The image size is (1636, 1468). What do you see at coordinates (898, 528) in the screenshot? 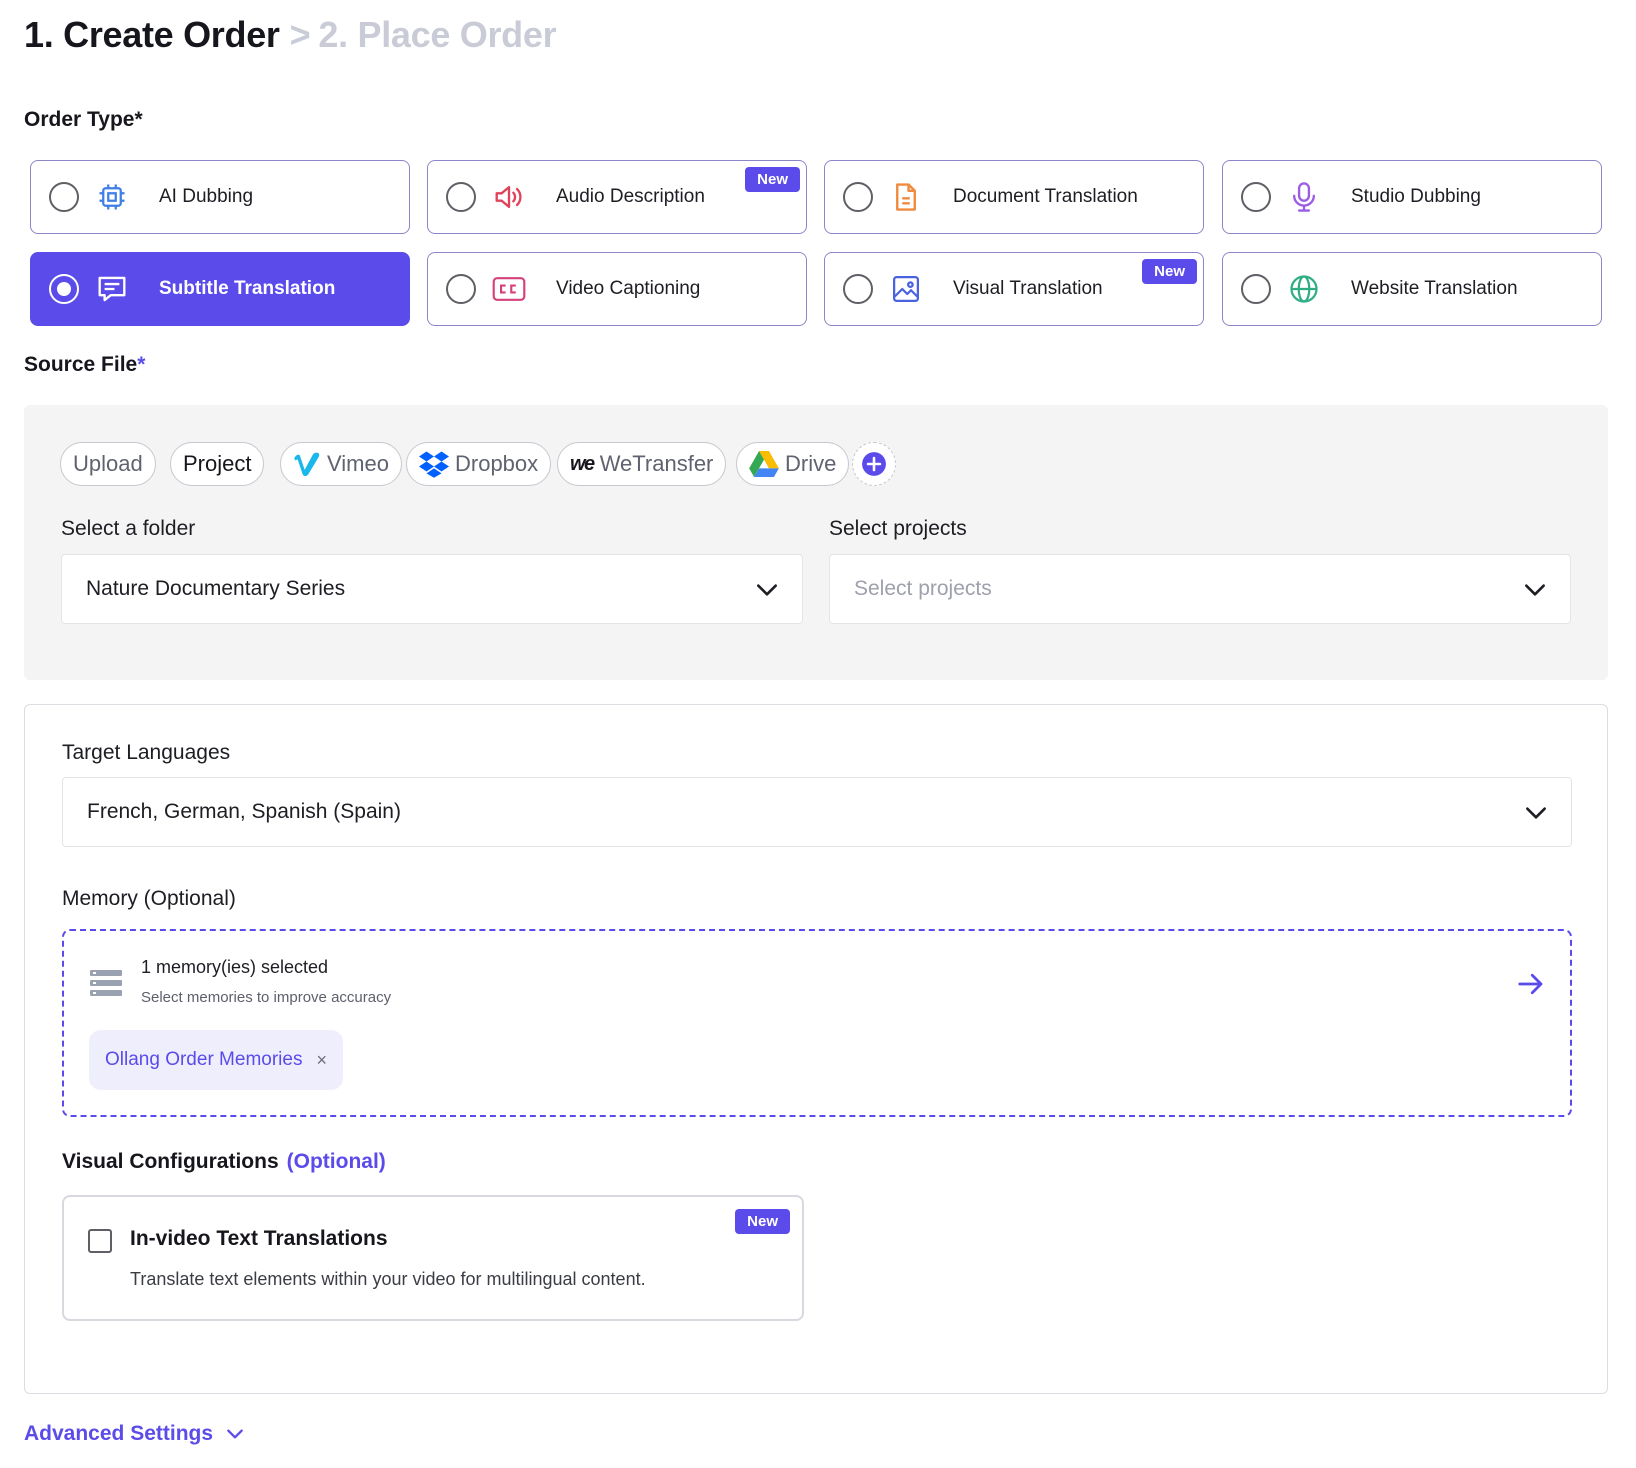
I see `projects-label: Select projects` at bounding box center [898, 528].